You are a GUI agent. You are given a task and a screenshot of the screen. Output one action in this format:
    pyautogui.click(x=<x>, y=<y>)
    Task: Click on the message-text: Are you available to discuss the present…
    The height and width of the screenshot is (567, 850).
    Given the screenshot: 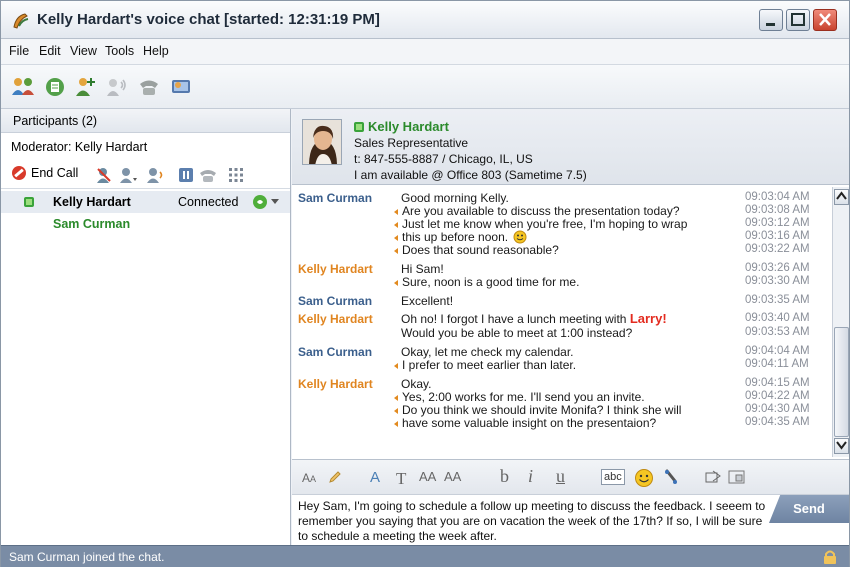 What is the action you would take?
    pyautogui.click(x=537, y=211)
    